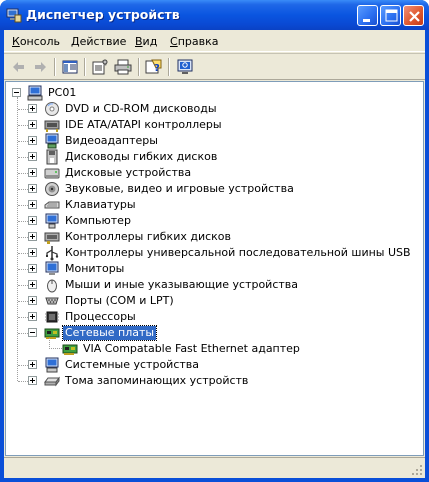  Describe the element at coordinates (132, 364) in the screenshot. I see `device-label: Системные устройства` at that location.